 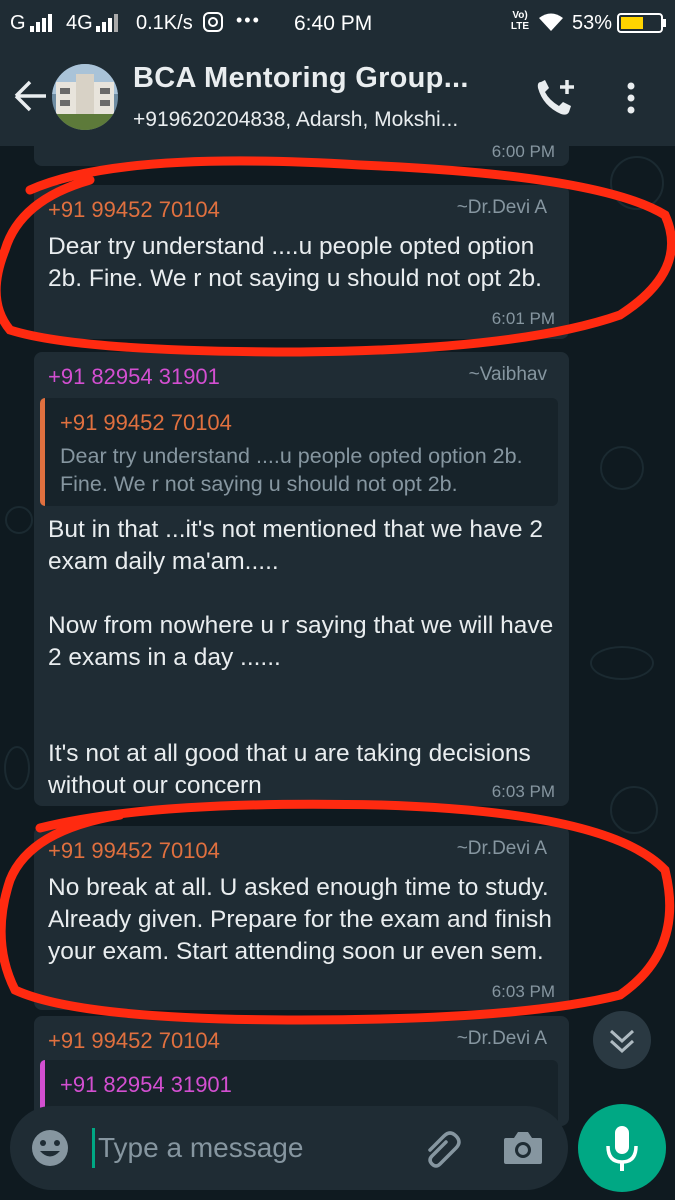 What do you see at coordinates (523, 1148) in the screenshot?
I see `camera-icon` at bounding box center [523, 1148].